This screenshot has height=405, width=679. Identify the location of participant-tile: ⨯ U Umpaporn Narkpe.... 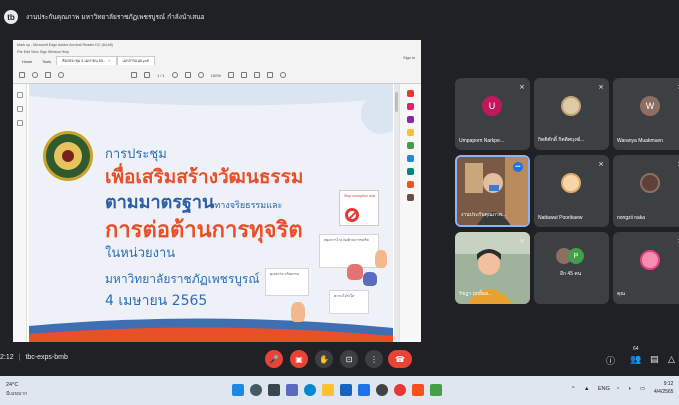
(492, 114).